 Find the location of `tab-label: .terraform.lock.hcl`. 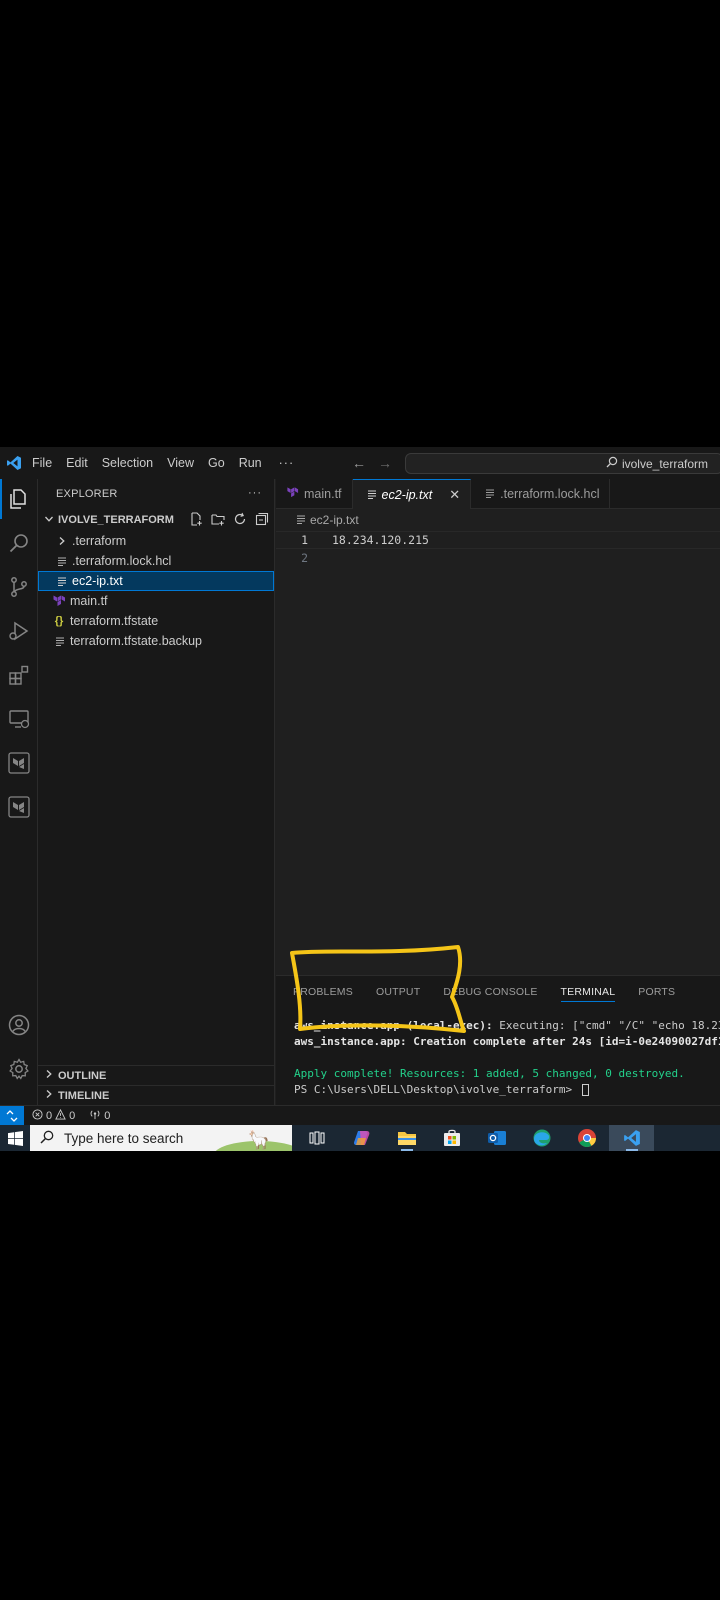

tab-label: .terraform.lock.hcl is located at coordinates (550, 494).